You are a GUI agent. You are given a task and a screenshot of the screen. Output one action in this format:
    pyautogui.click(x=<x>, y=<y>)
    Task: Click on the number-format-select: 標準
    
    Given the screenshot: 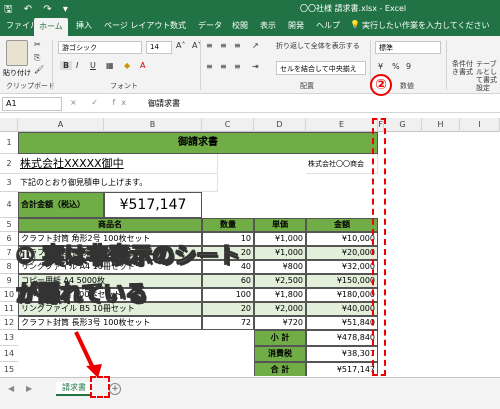 What is the action you would take?
    pyautogui.click(x=408, y=47)
    